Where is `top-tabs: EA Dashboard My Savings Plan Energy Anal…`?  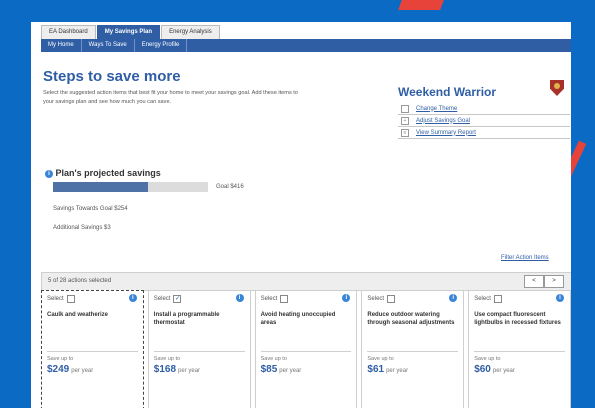 top-tabs: EA Dashboard My Savings Plan Energy Anal… is located at coordinates (131, 32).